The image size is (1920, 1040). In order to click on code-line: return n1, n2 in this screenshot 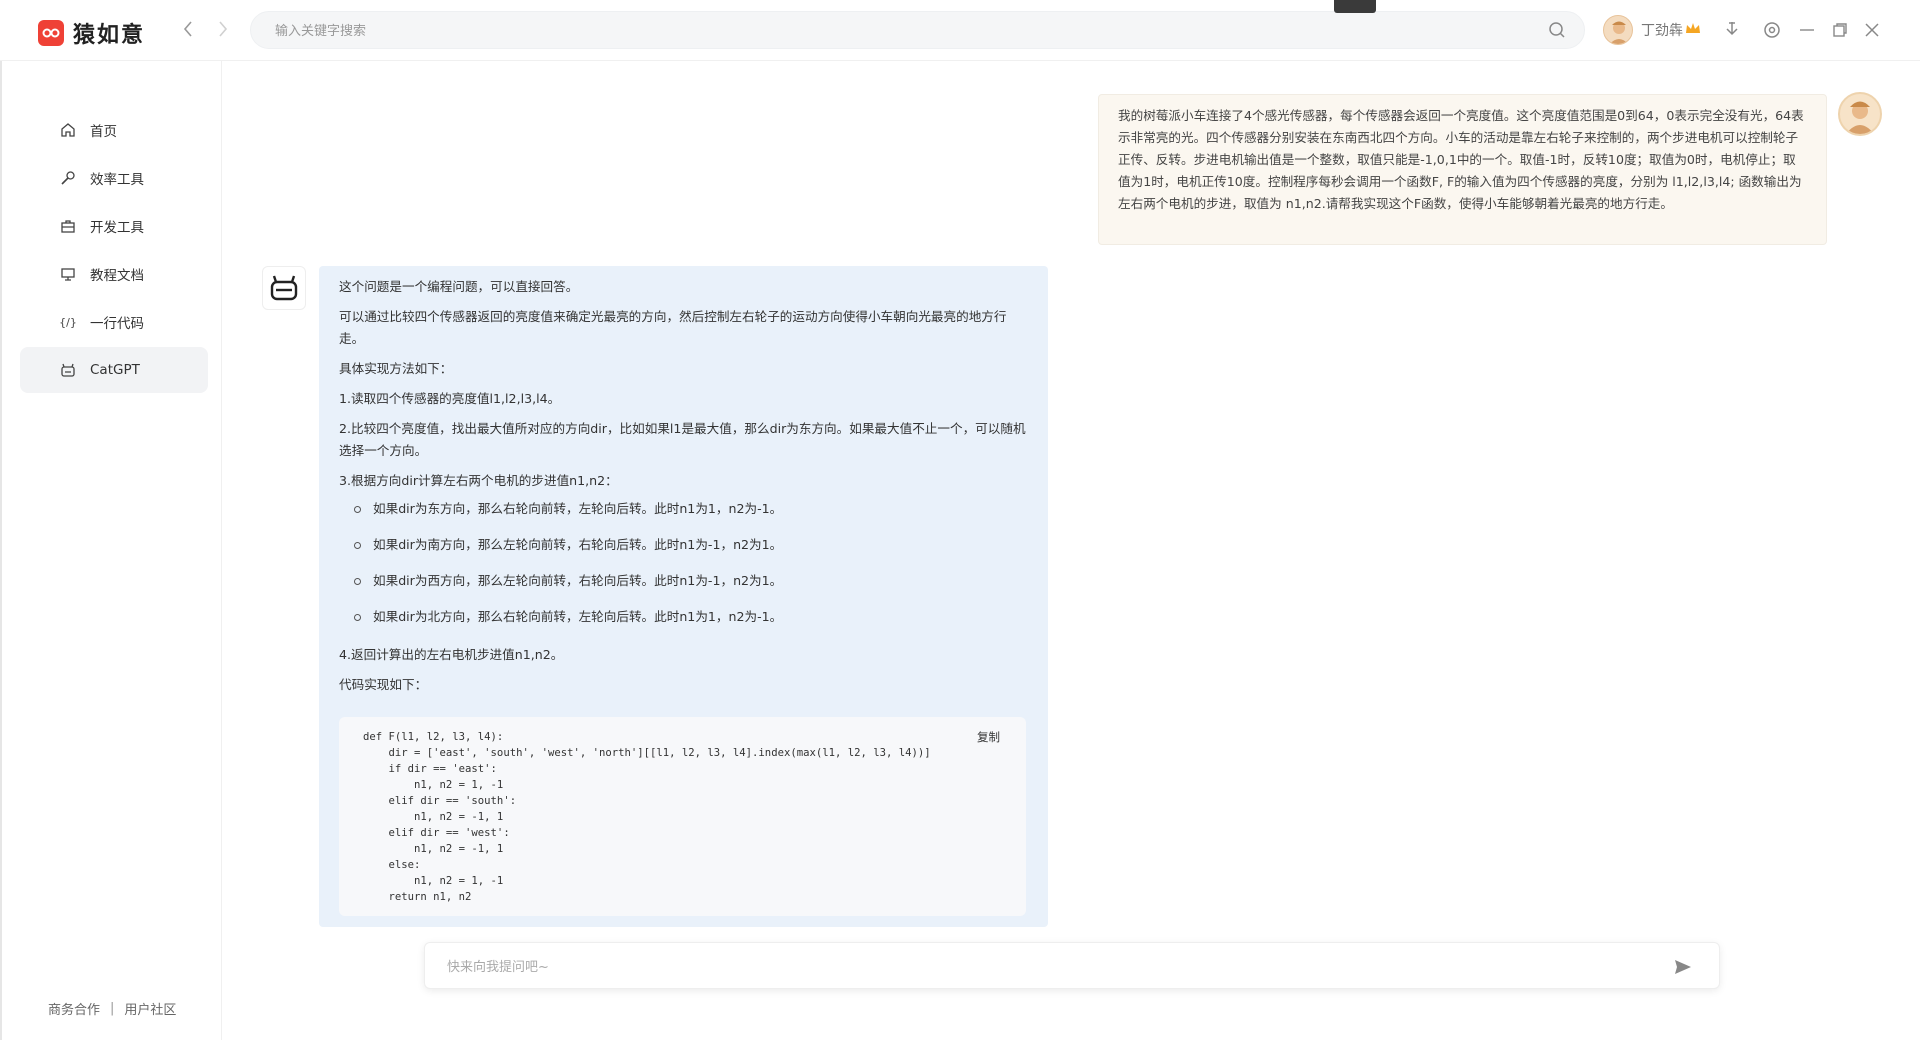, I will do `click(417, 897)`.